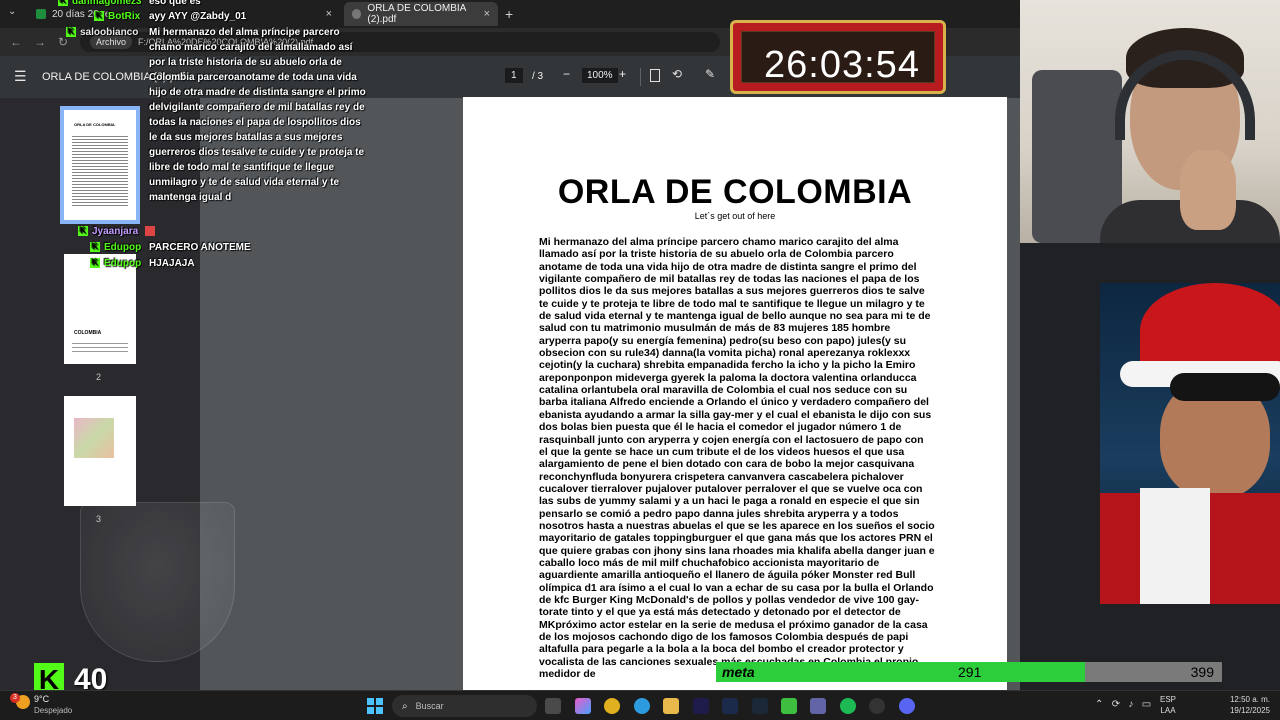  What do you see at coordinates (99, 377) in the screenshot?
I see `page-label-2: 2` at bounding box center [99, 377].